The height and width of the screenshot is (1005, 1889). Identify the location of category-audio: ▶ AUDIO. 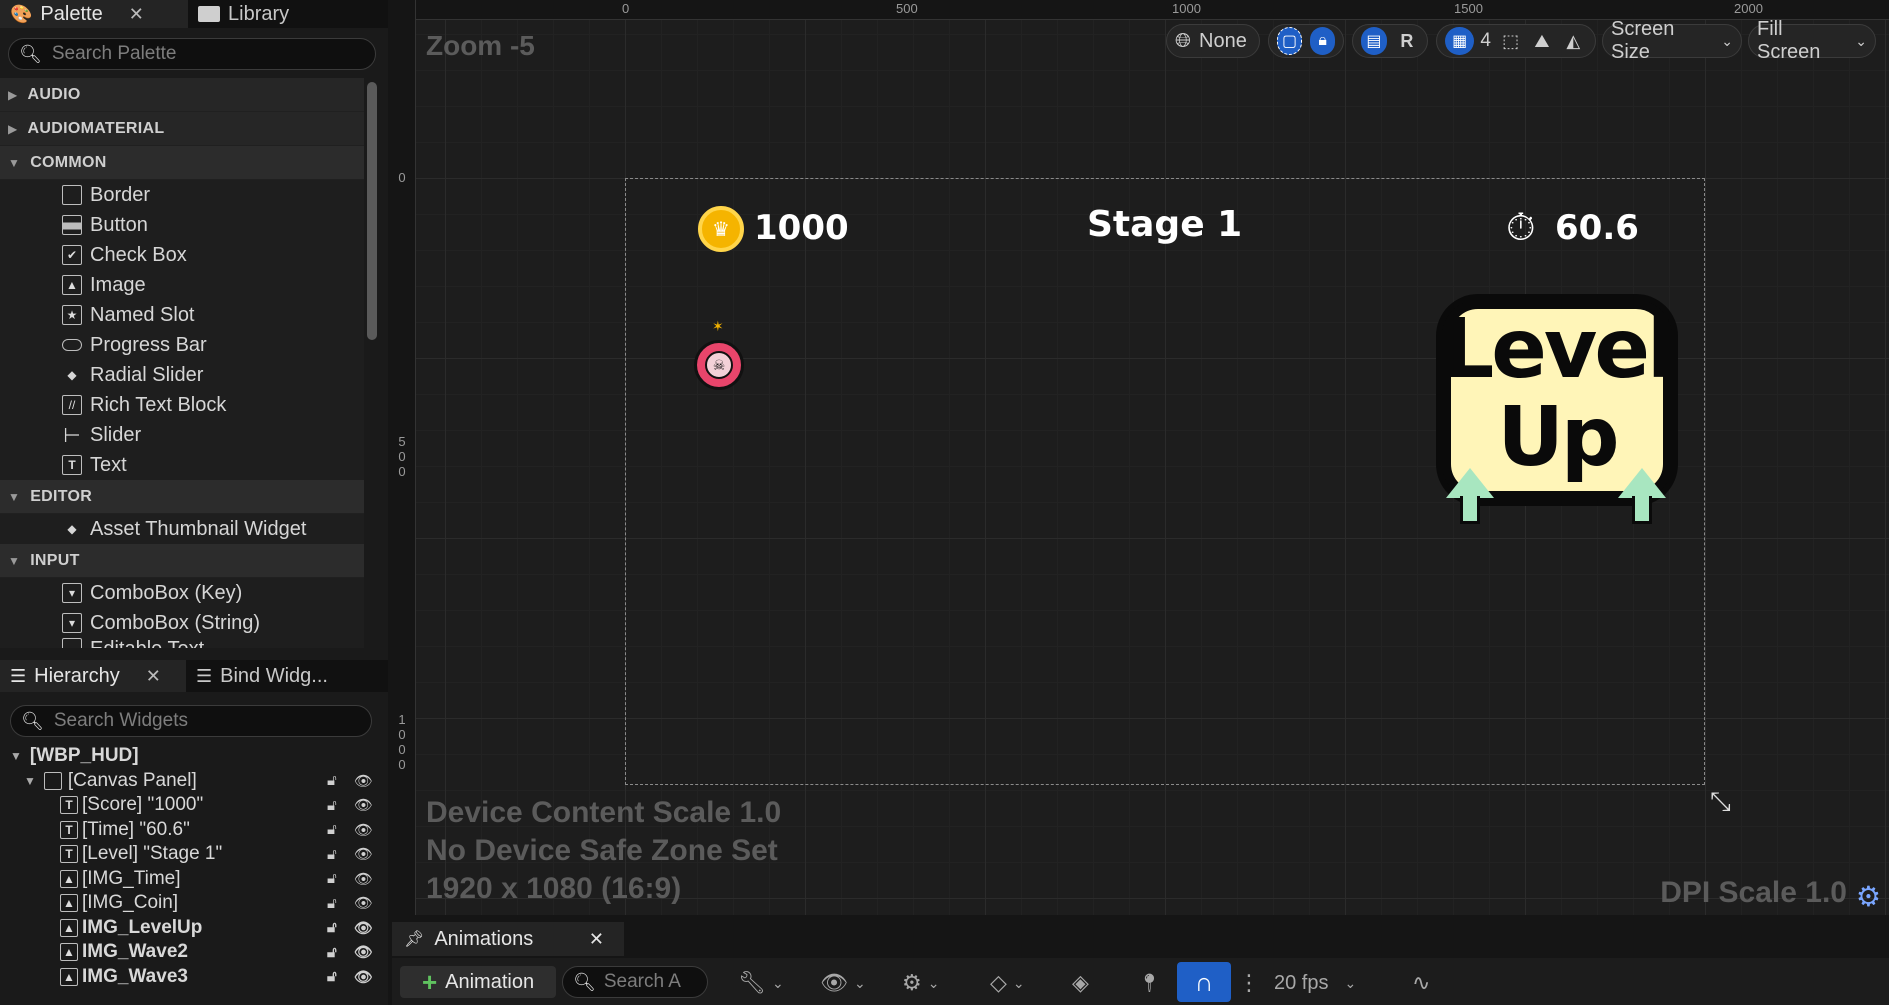
(182, 95).